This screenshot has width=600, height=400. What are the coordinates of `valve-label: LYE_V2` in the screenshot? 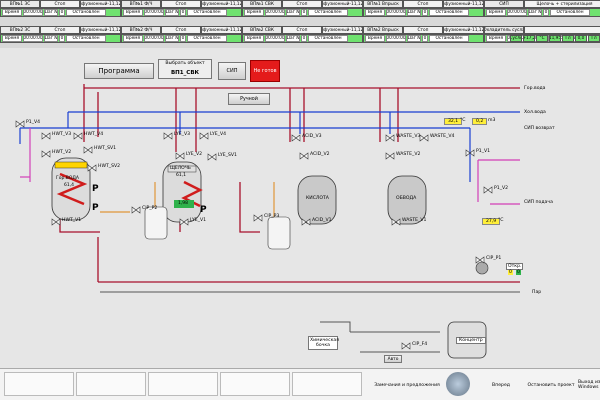 It's located at (194, 154).